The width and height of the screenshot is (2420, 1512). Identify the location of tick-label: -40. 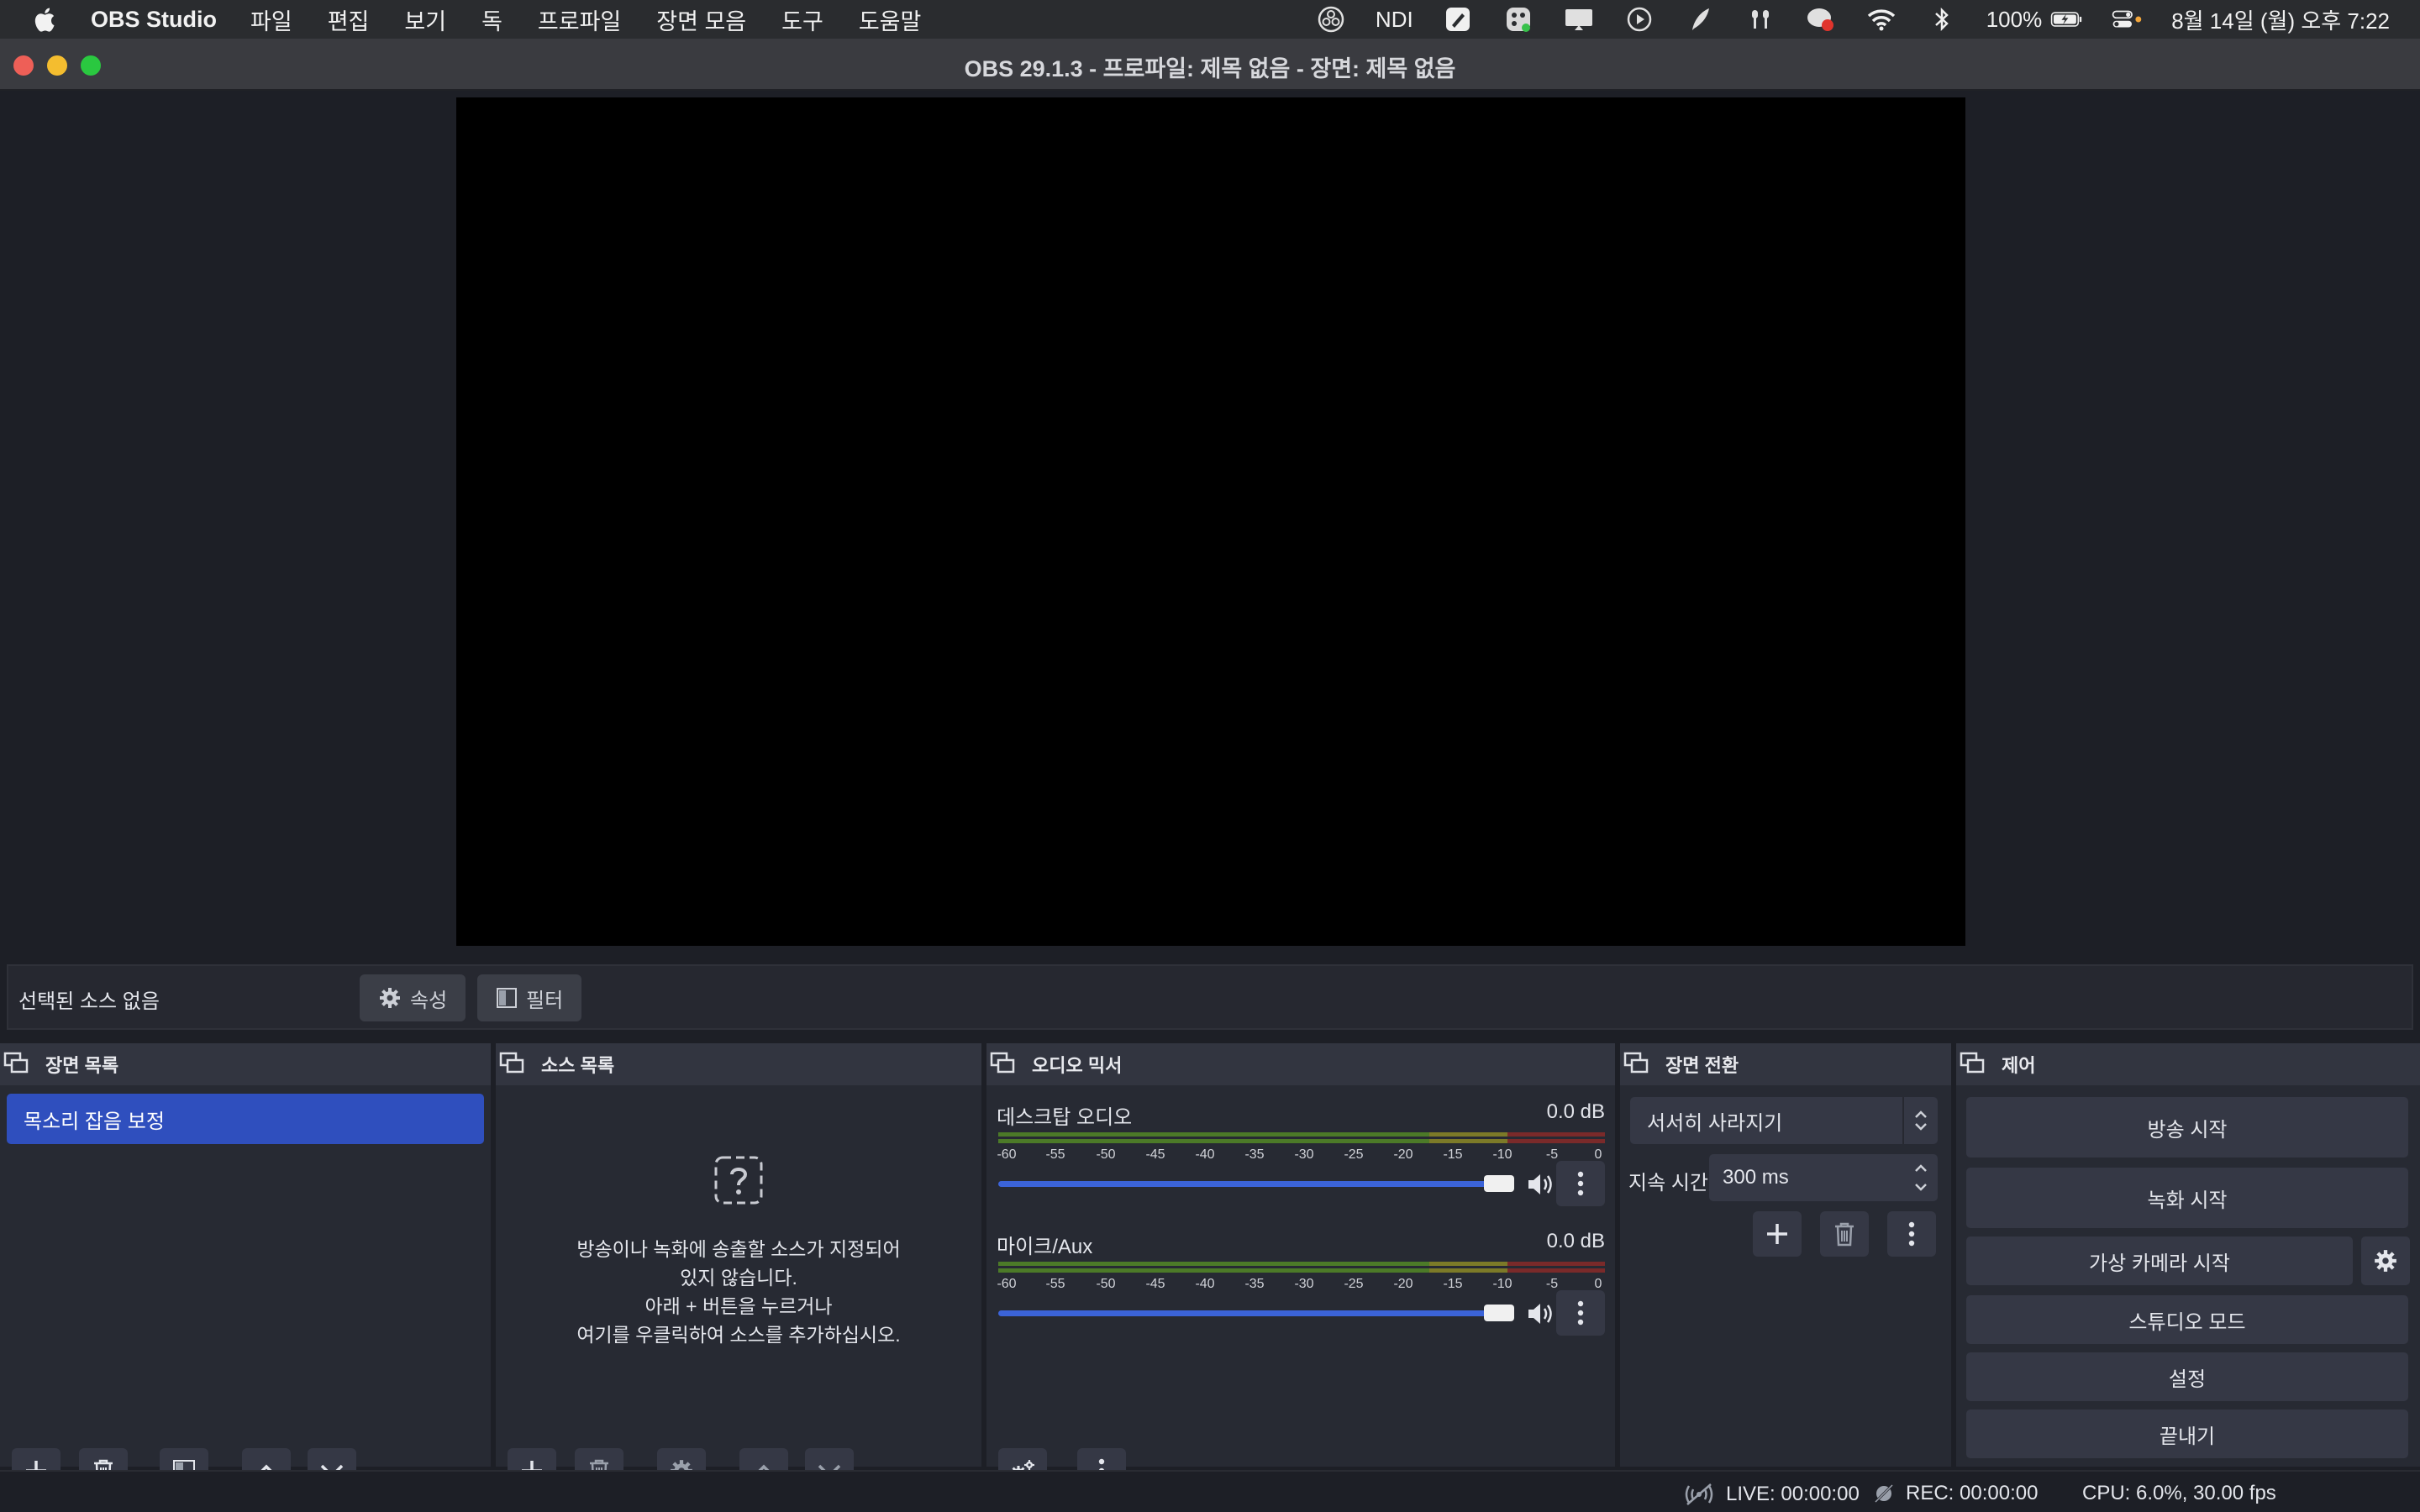
(1205, 1154).